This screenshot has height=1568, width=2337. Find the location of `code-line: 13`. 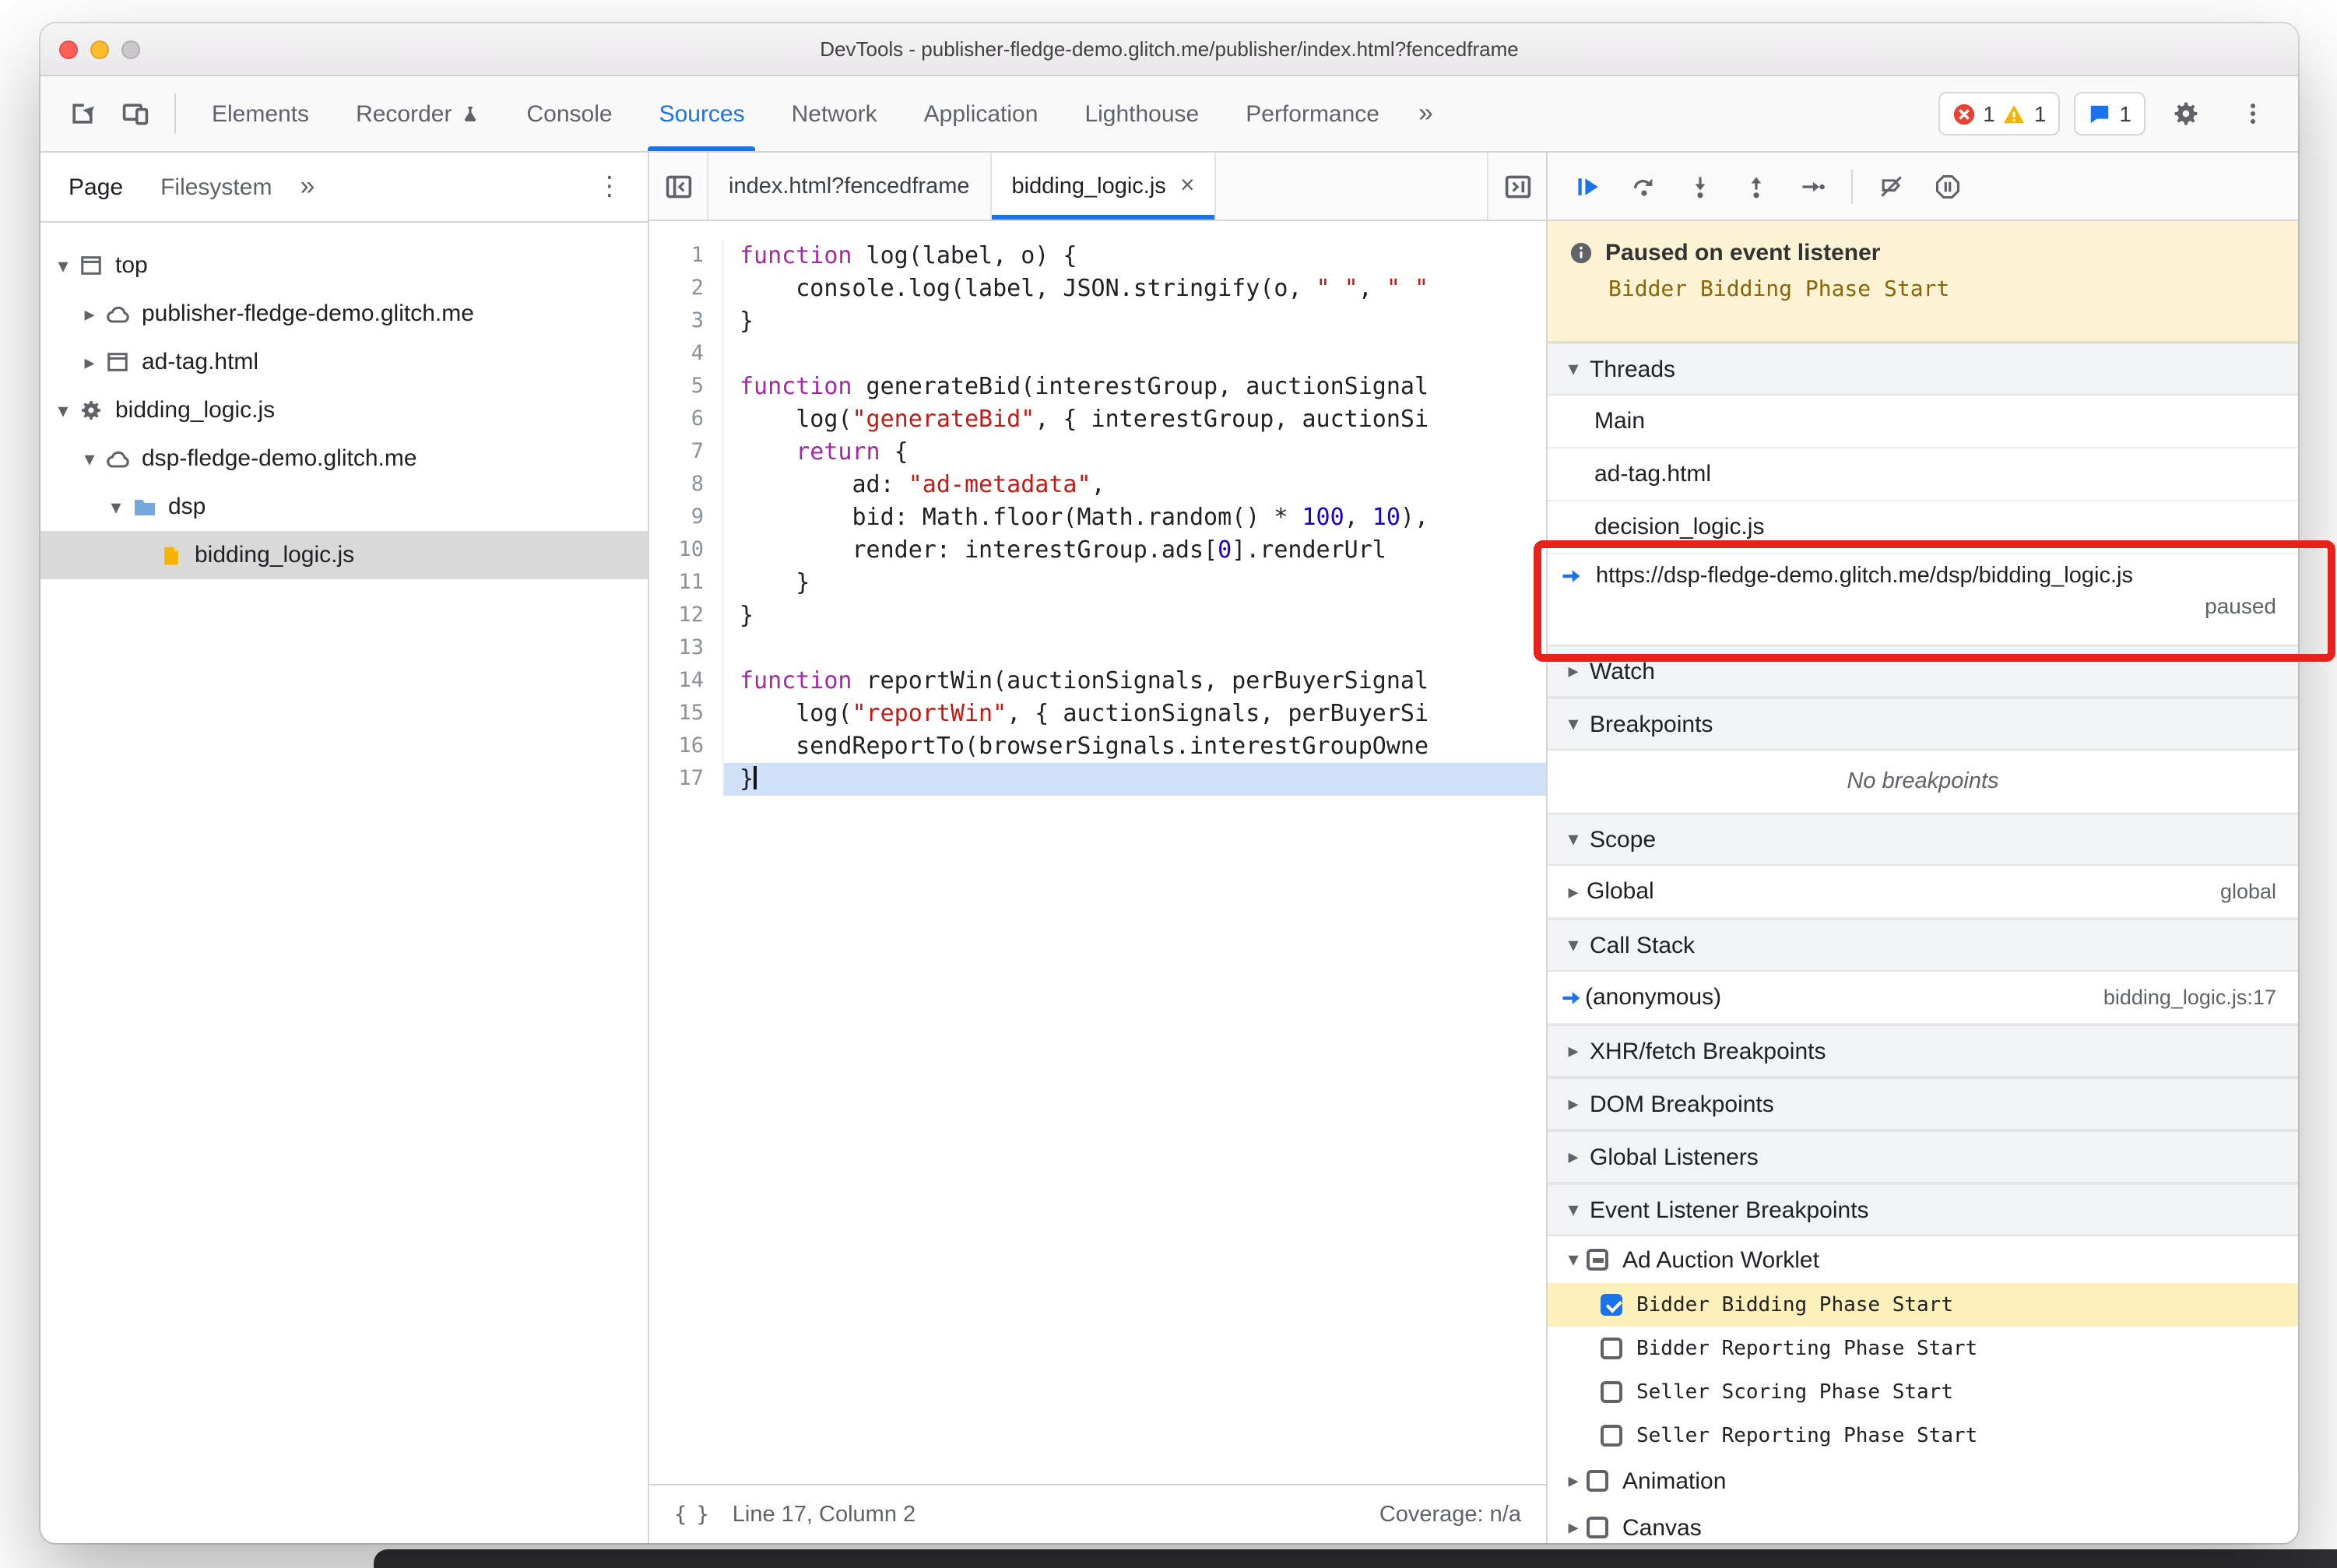

code-line: 13 is located at coordinates (1098, 648).